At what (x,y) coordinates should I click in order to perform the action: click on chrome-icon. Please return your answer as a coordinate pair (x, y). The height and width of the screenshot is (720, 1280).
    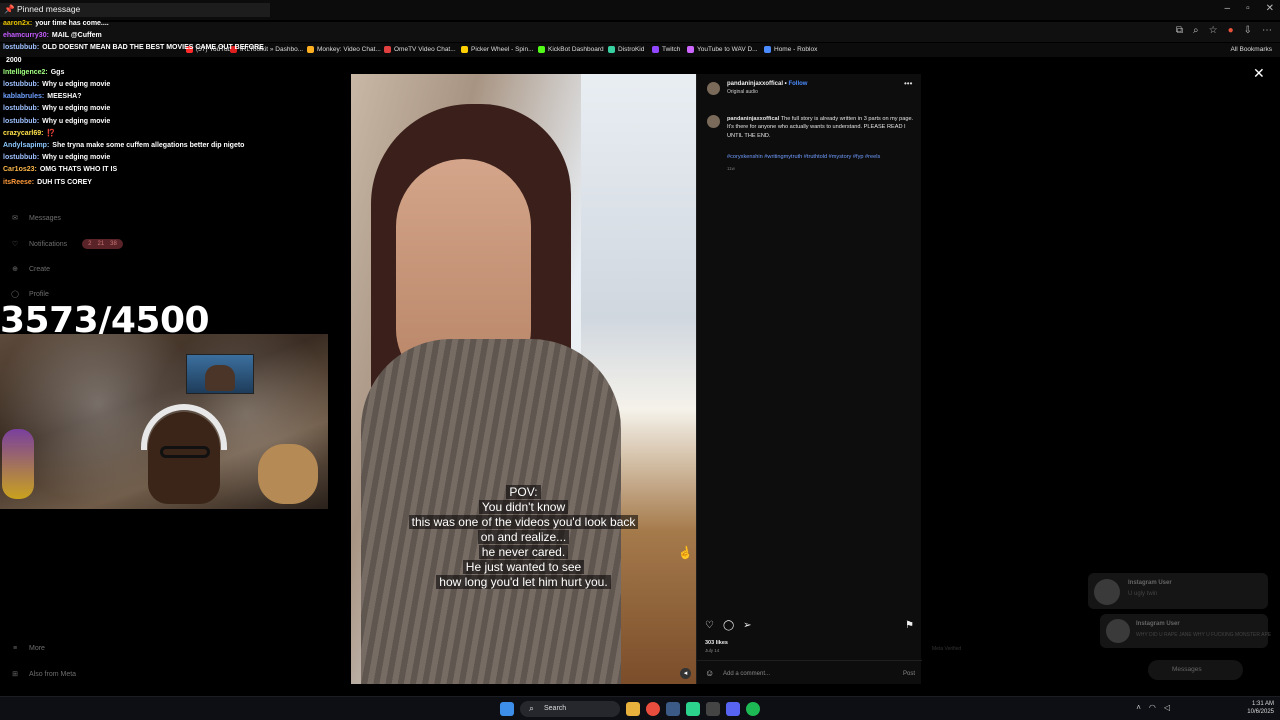
    Looking at the image, I should click on (653, 709).